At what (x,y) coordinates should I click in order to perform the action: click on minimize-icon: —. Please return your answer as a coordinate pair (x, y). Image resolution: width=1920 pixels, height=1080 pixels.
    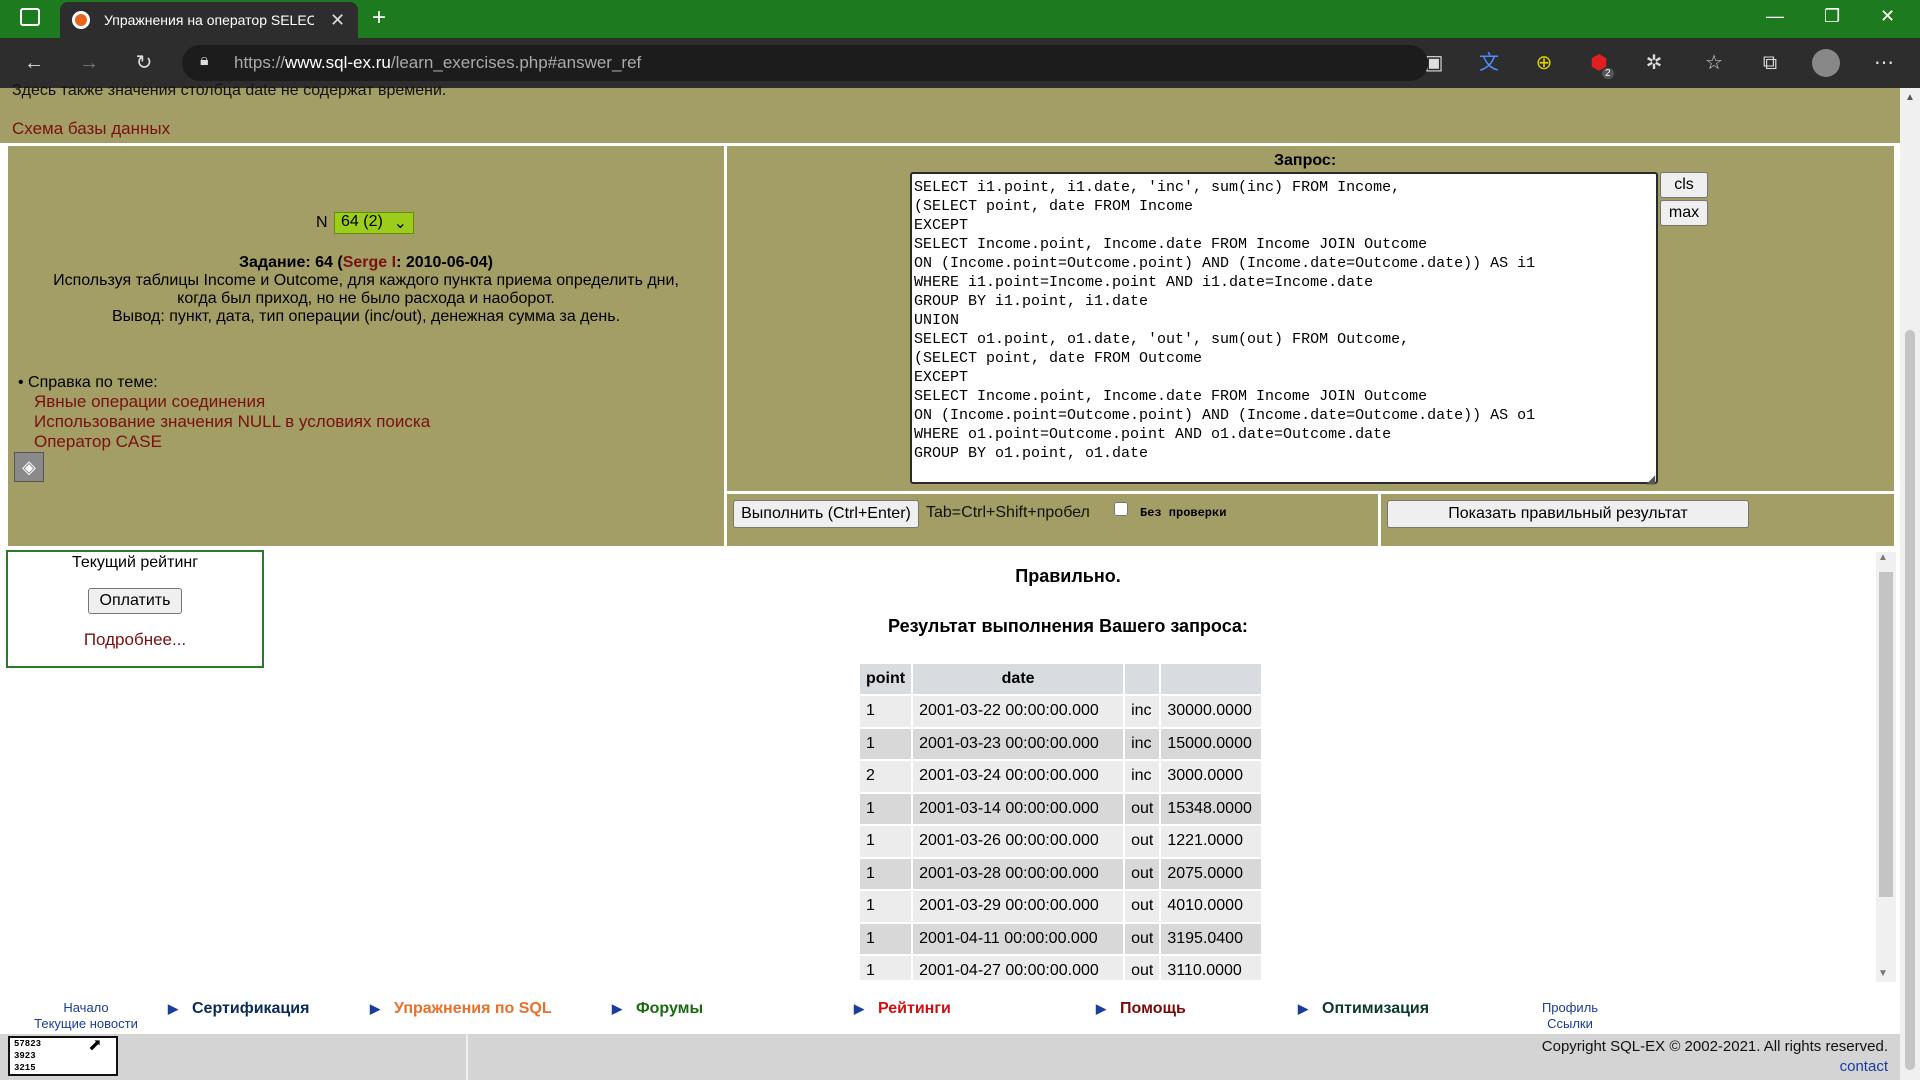
    Looking at the image, I should click on (1775, 16).